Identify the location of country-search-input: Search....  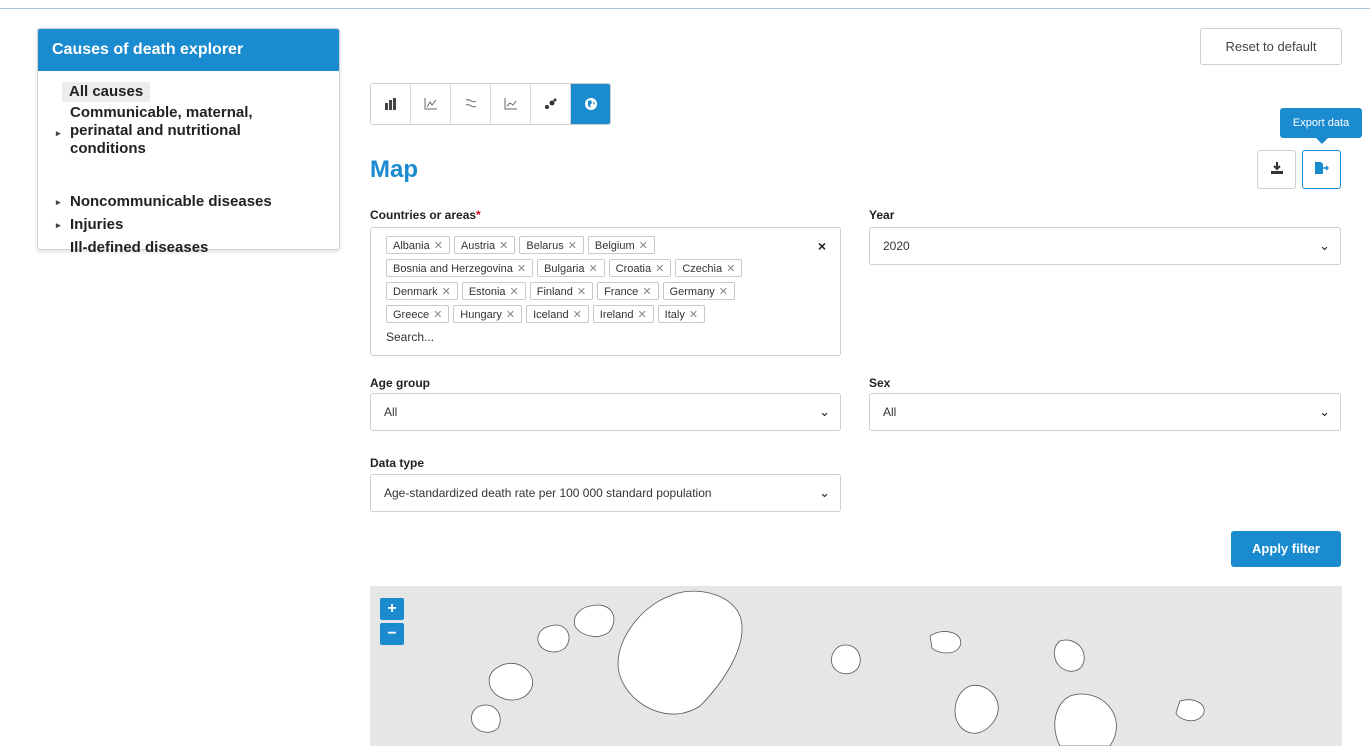
(410, 337).